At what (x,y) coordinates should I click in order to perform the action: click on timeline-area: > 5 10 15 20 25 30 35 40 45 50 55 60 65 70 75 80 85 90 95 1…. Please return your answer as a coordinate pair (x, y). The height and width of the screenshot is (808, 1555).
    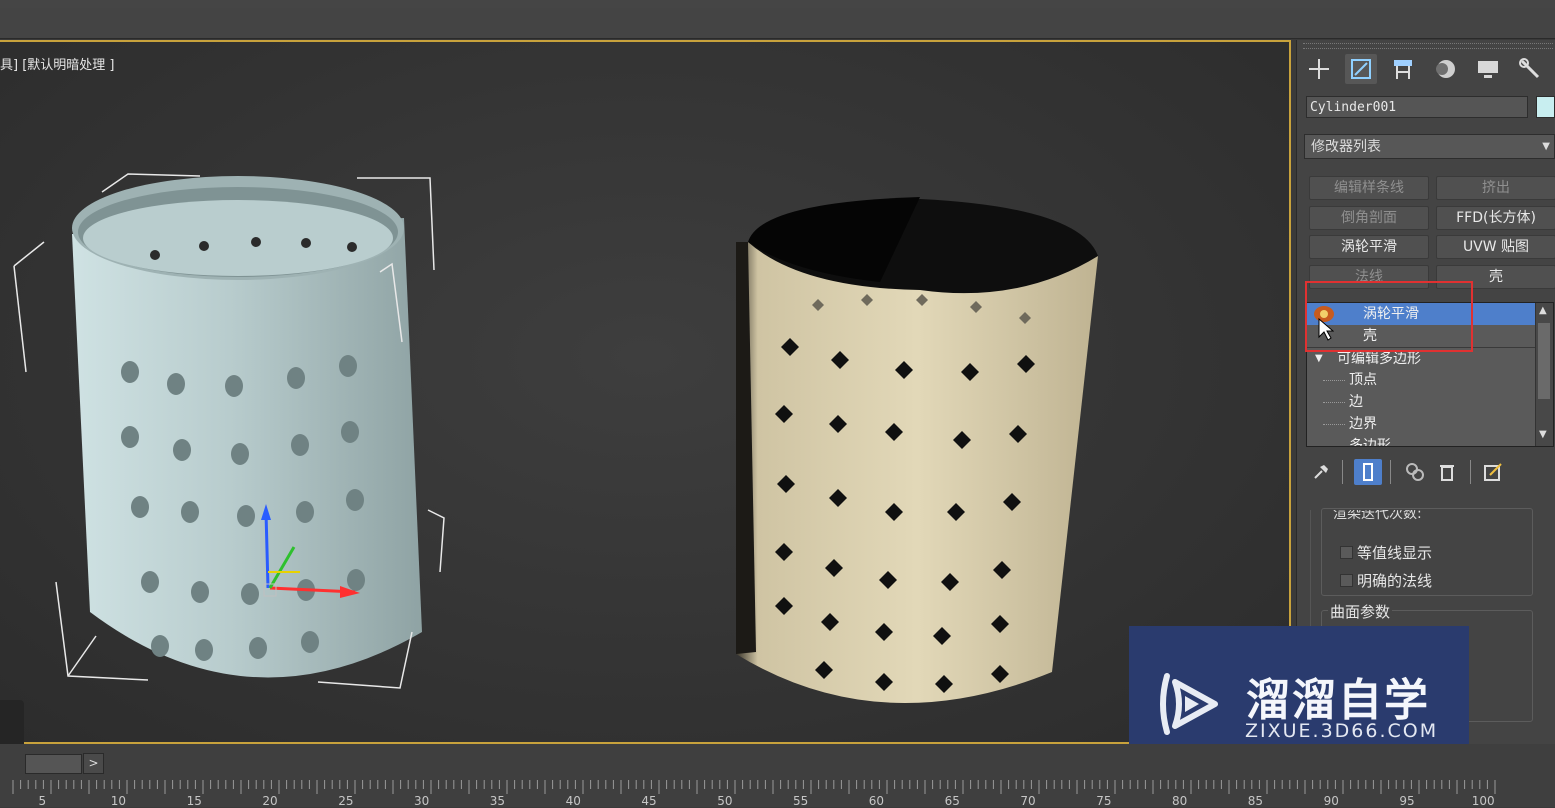
    Looking at the image, I should click on (777, 776).